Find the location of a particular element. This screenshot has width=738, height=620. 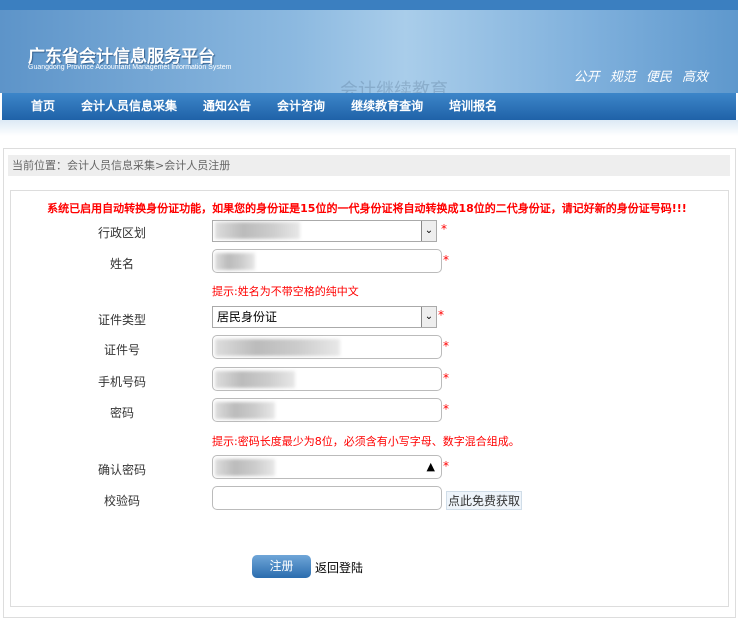

slogan: 公开 规范 便民 高效 is located at coordinates (640, 77).